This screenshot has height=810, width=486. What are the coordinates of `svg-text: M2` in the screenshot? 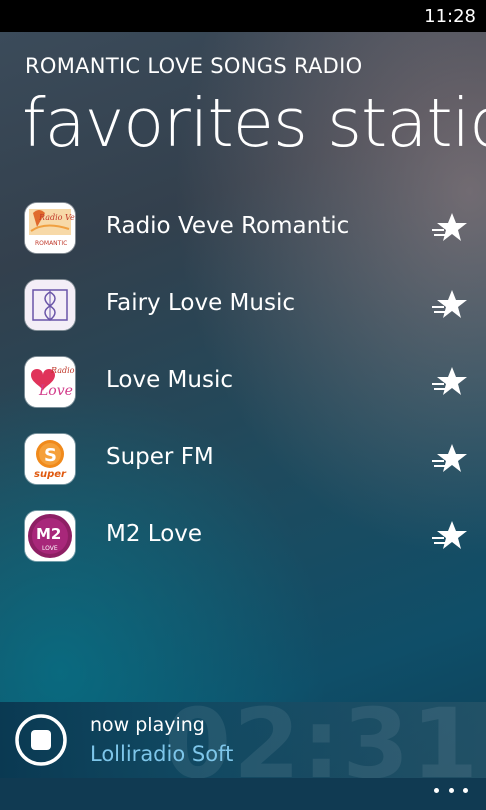 It's located at (48, 534).